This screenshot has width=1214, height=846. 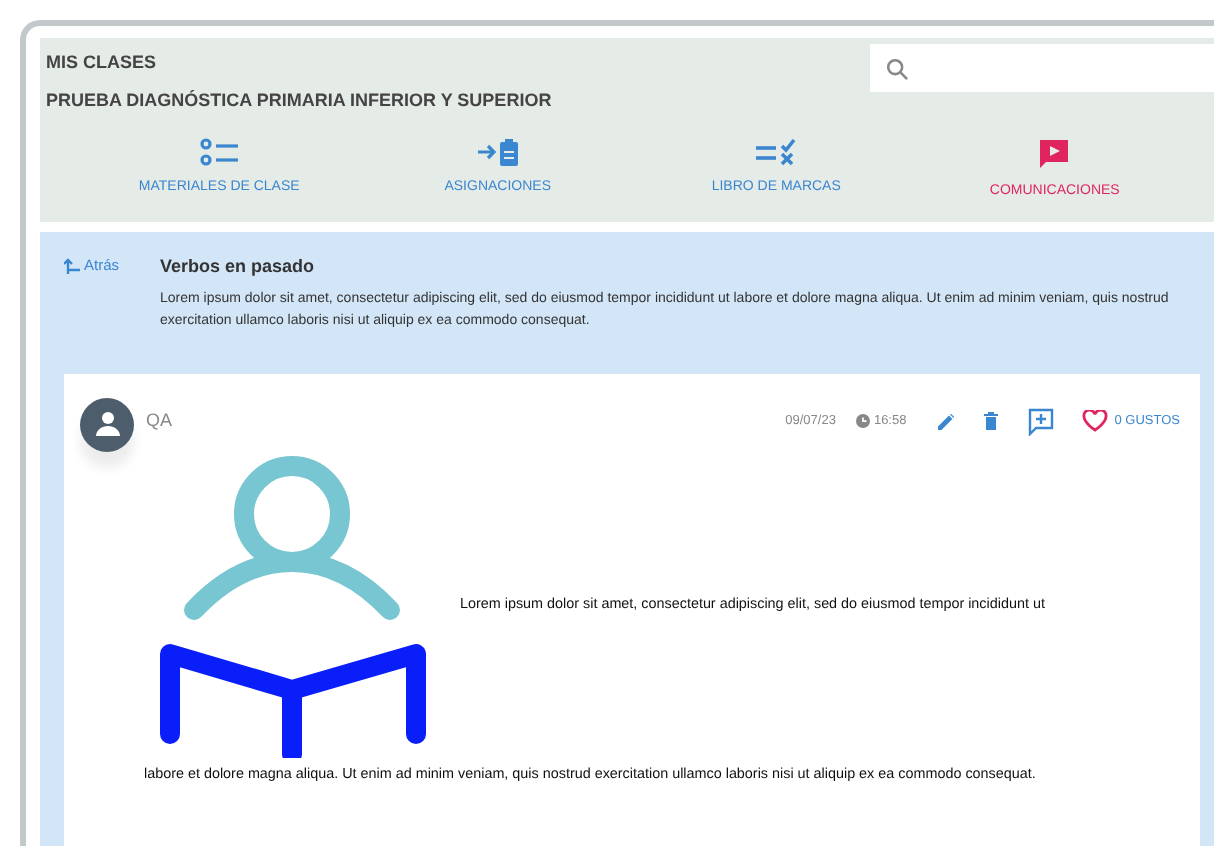 I want to click on video-message-icon, so click(x=1054, y=154).